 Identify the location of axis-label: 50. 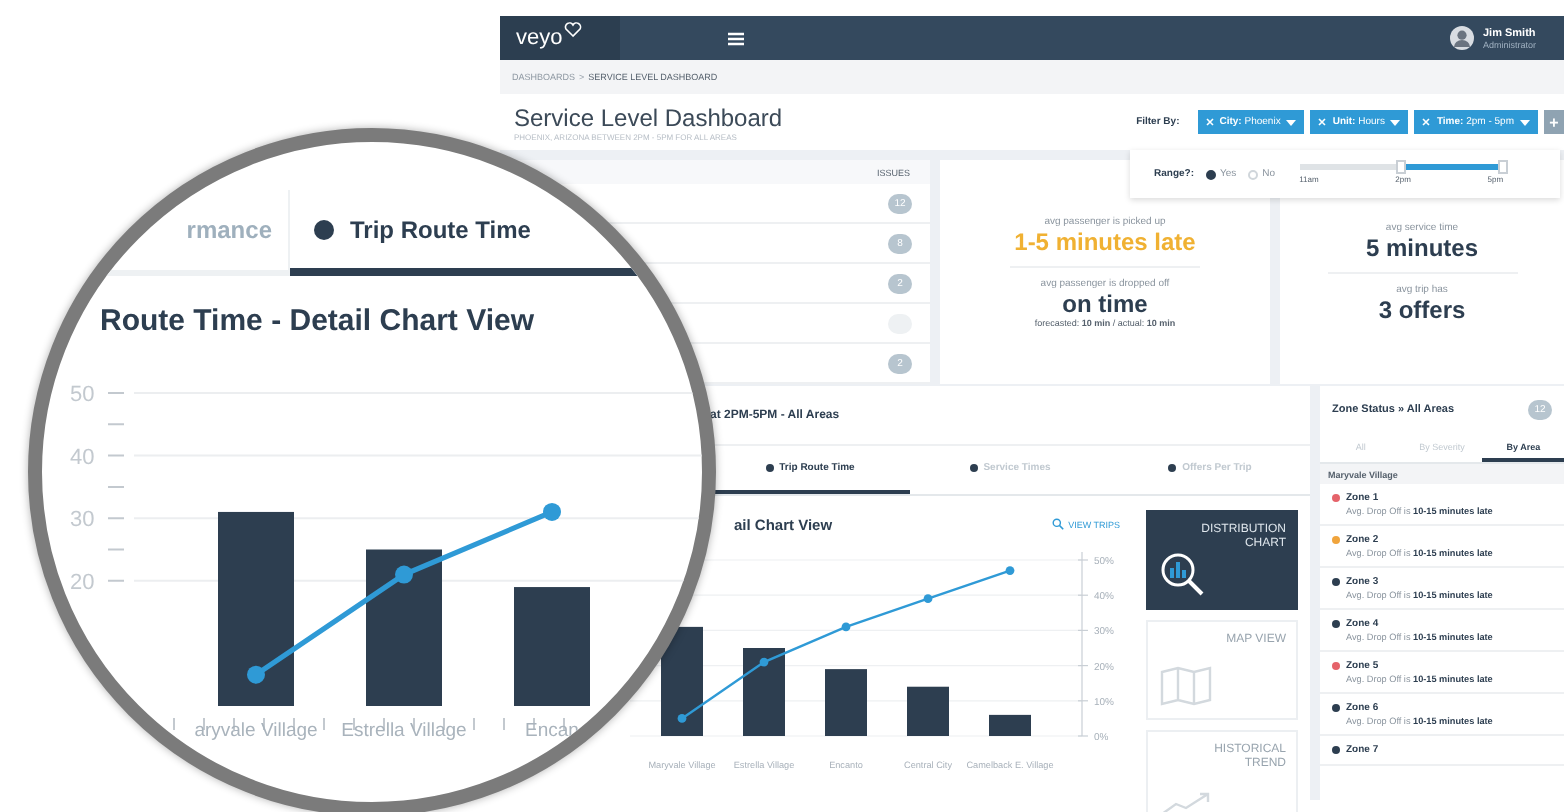
(82, 395).